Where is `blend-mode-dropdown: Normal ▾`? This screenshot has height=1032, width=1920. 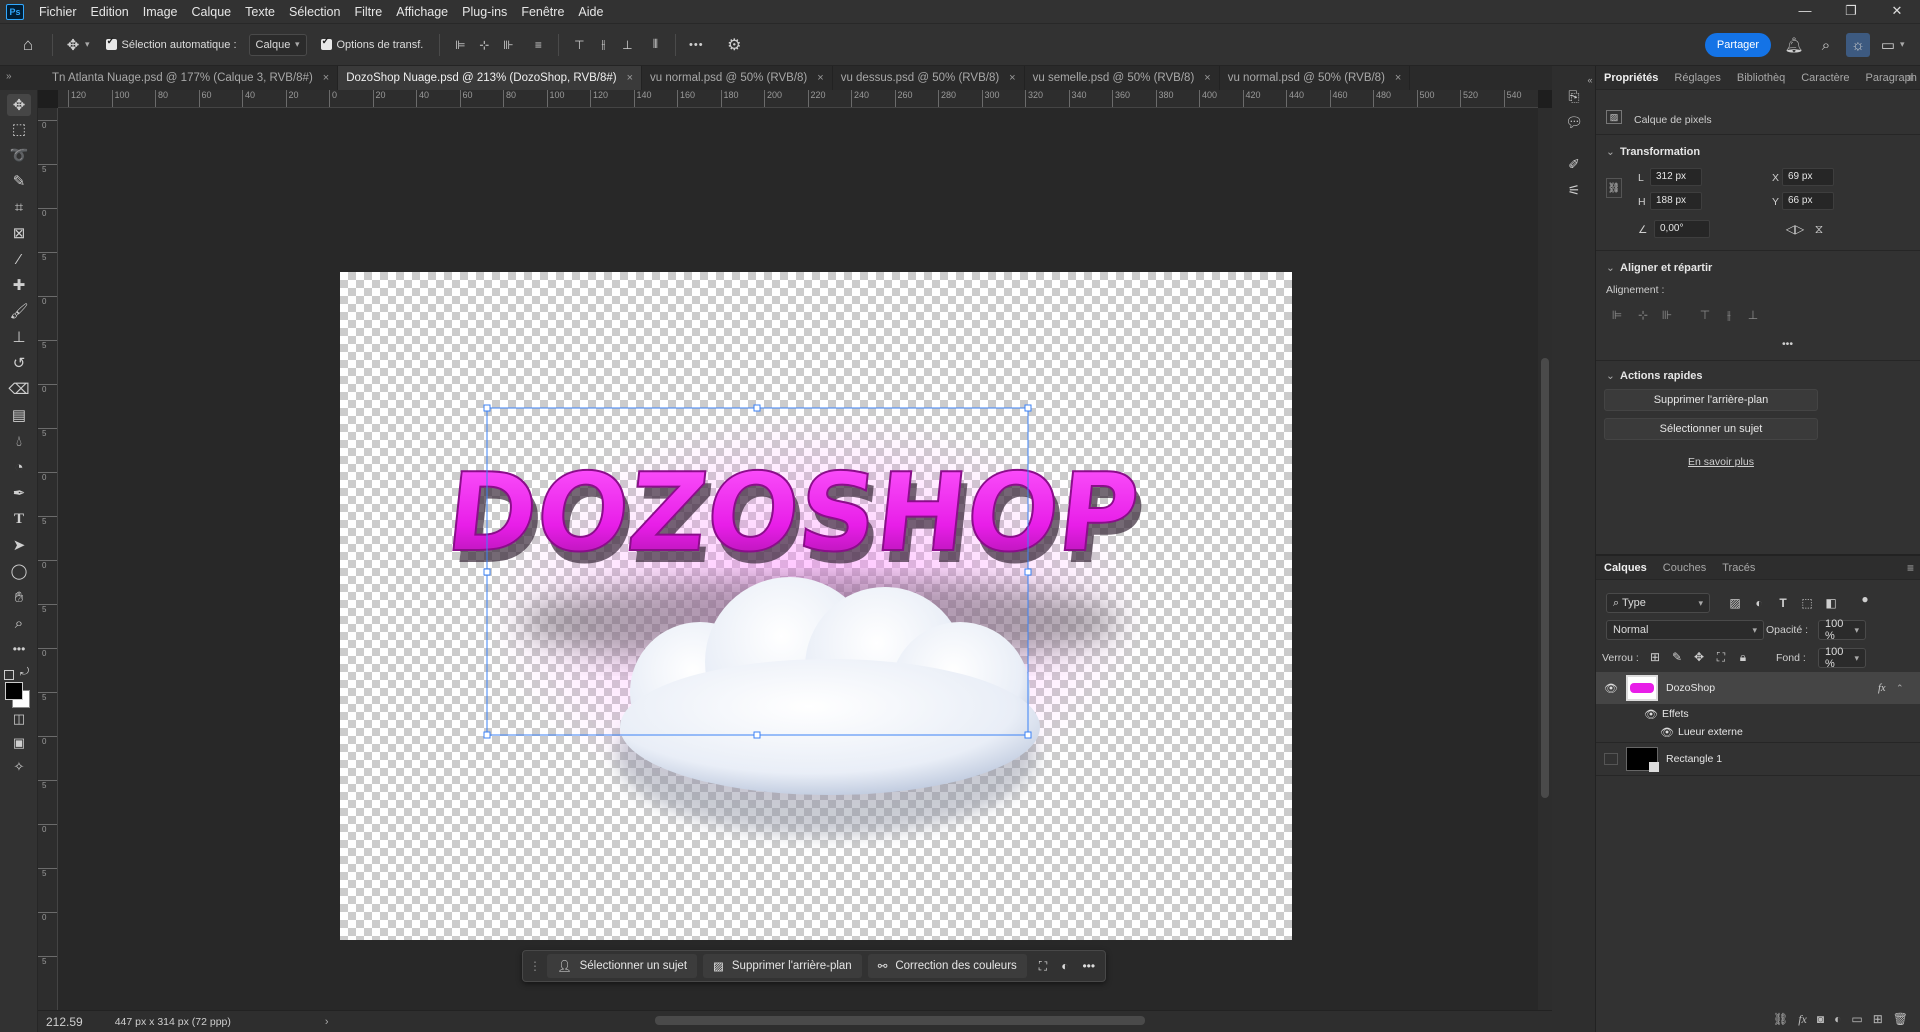
blend-mode-dropdown: Normal ▾ is located at coordinates (1685, 630).